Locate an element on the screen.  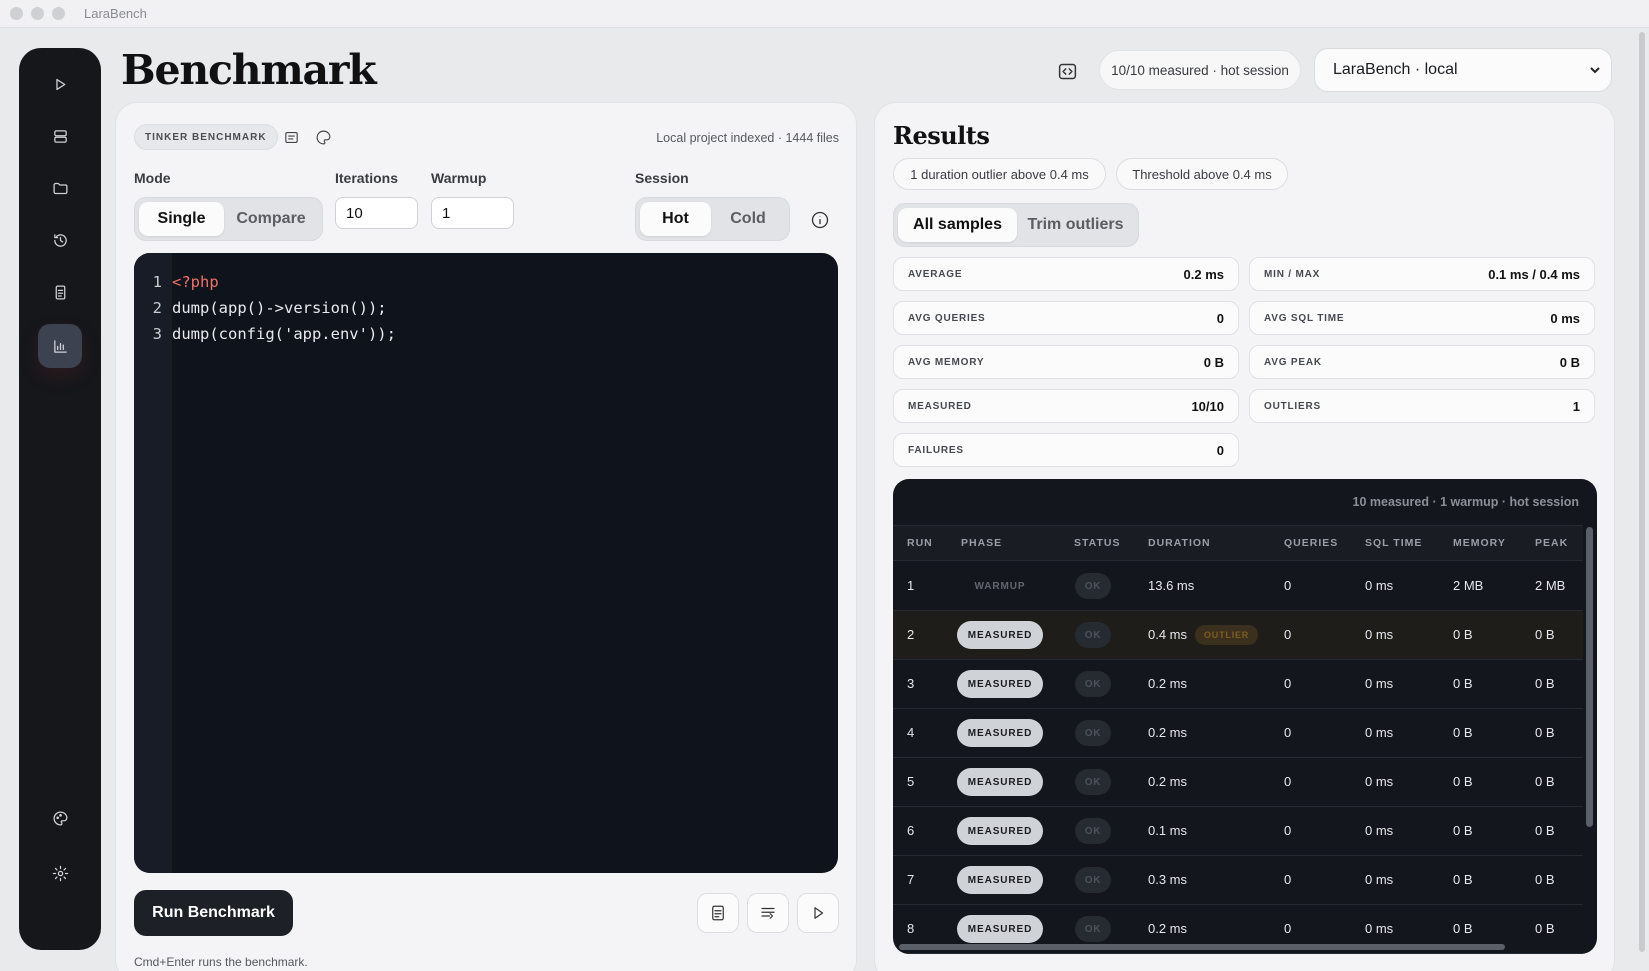
close-window-button is located at coordinates (16, 13).